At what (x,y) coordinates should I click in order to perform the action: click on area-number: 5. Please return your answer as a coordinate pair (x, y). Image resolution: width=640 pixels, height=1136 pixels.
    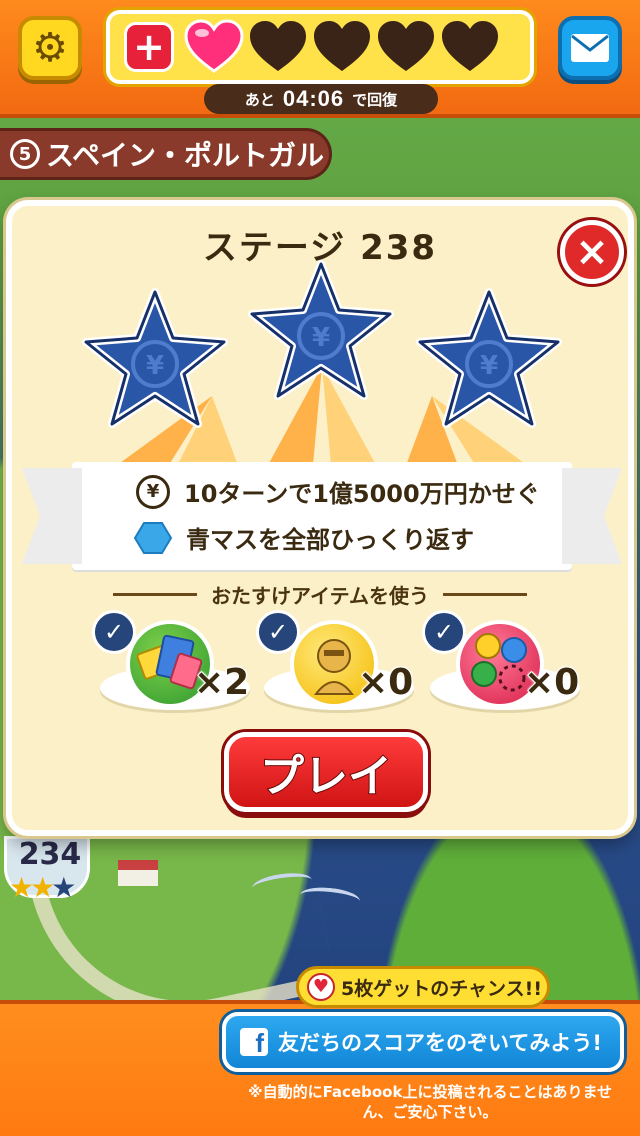
    Looking at the image, I should click on (25, 154).